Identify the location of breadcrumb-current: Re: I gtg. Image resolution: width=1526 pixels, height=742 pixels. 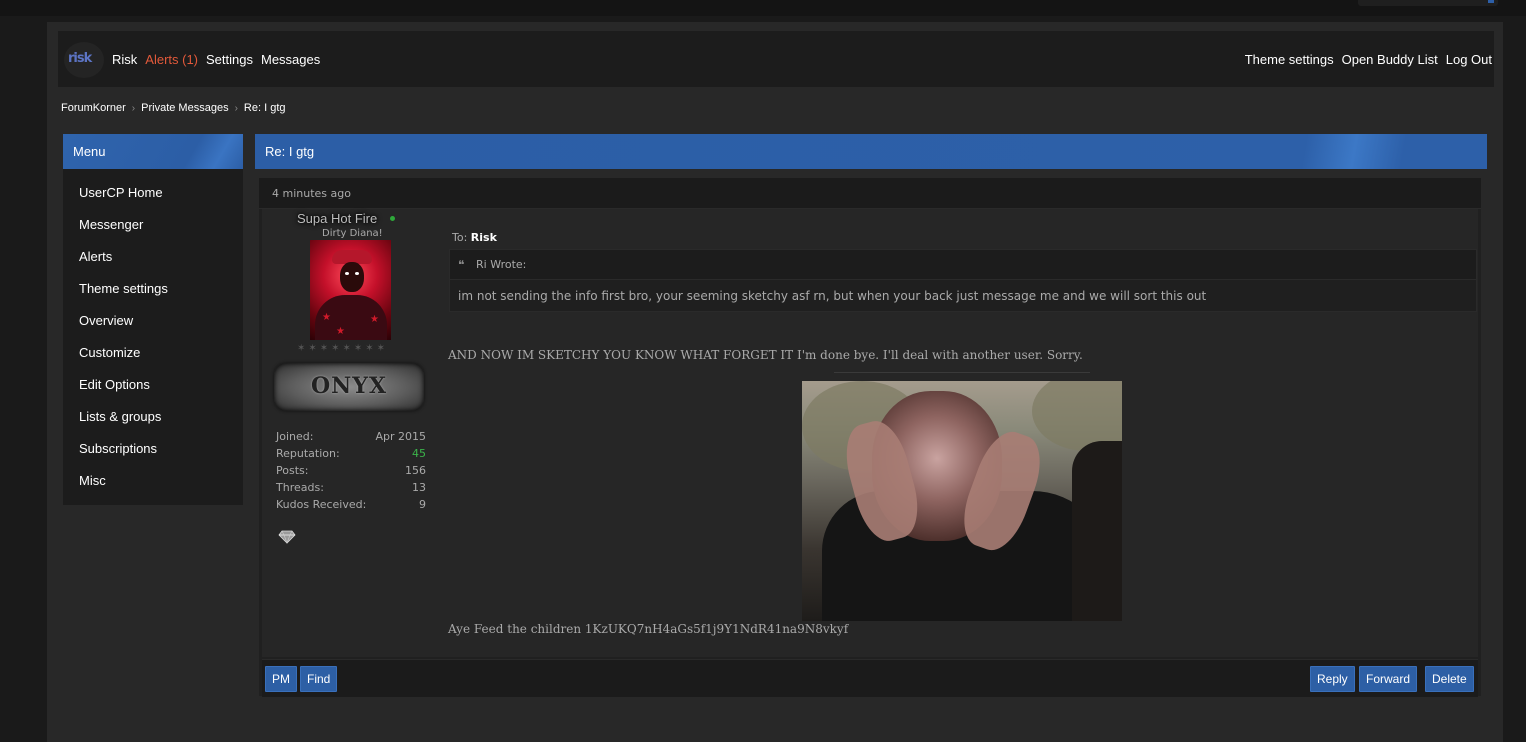
(264, 108).